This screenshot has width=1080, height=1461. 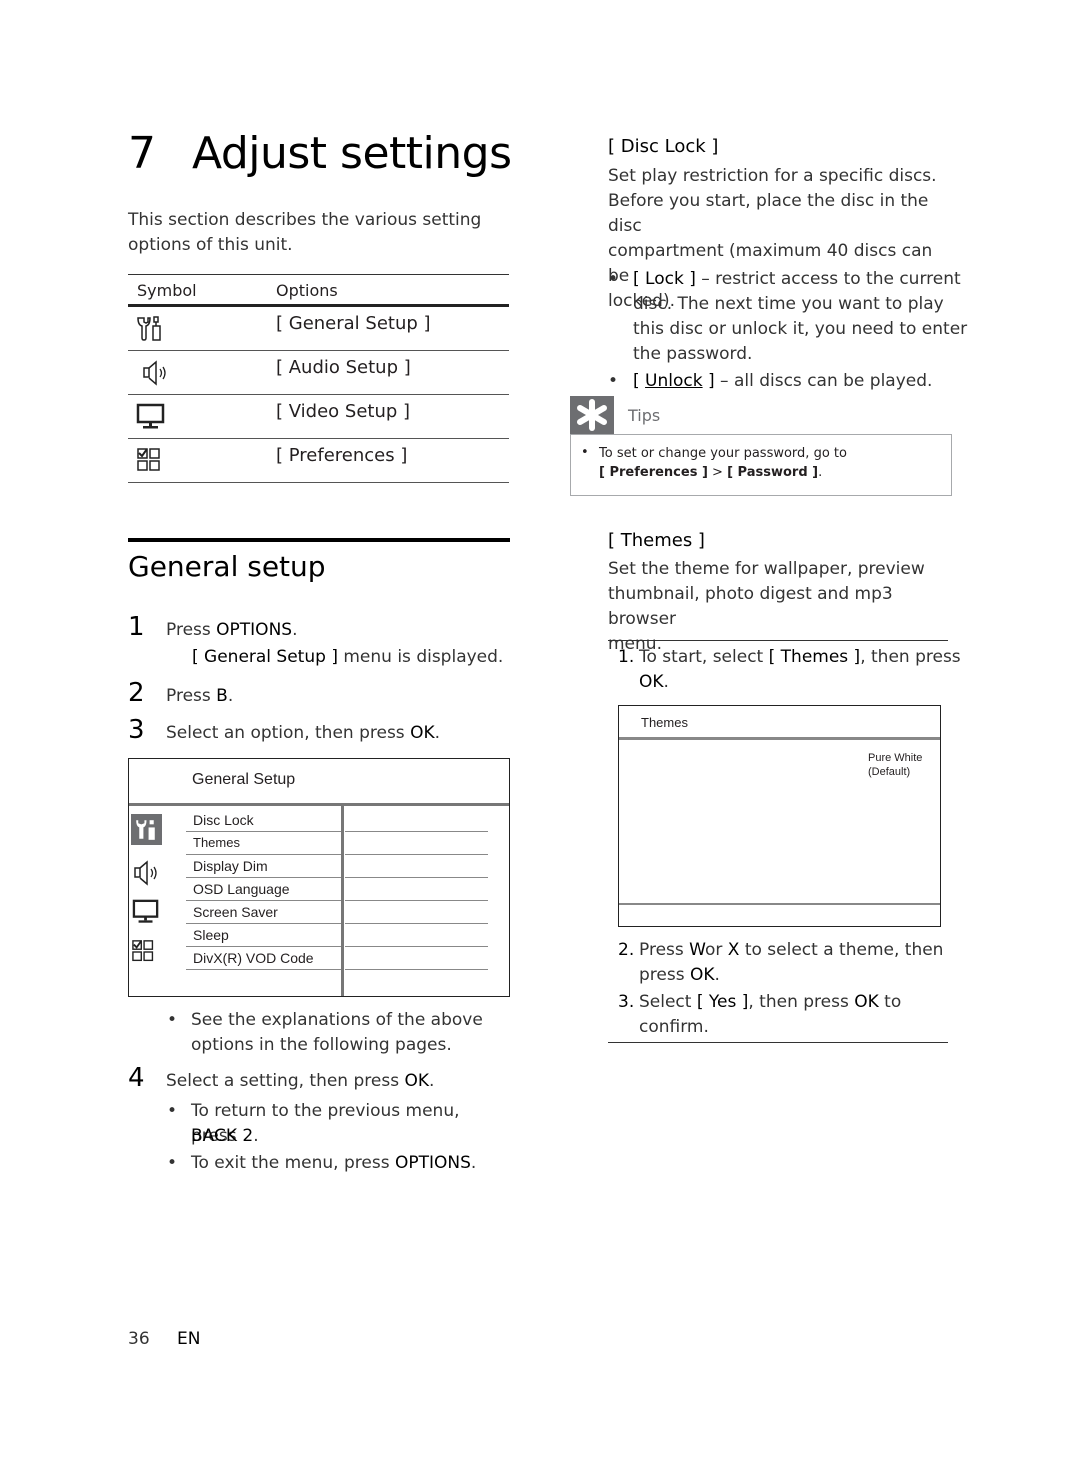 What do you see at coordinates (420, 657) in the screenshot?
I see `step-text: menu is displayed.` at bounding box center [420, 657].